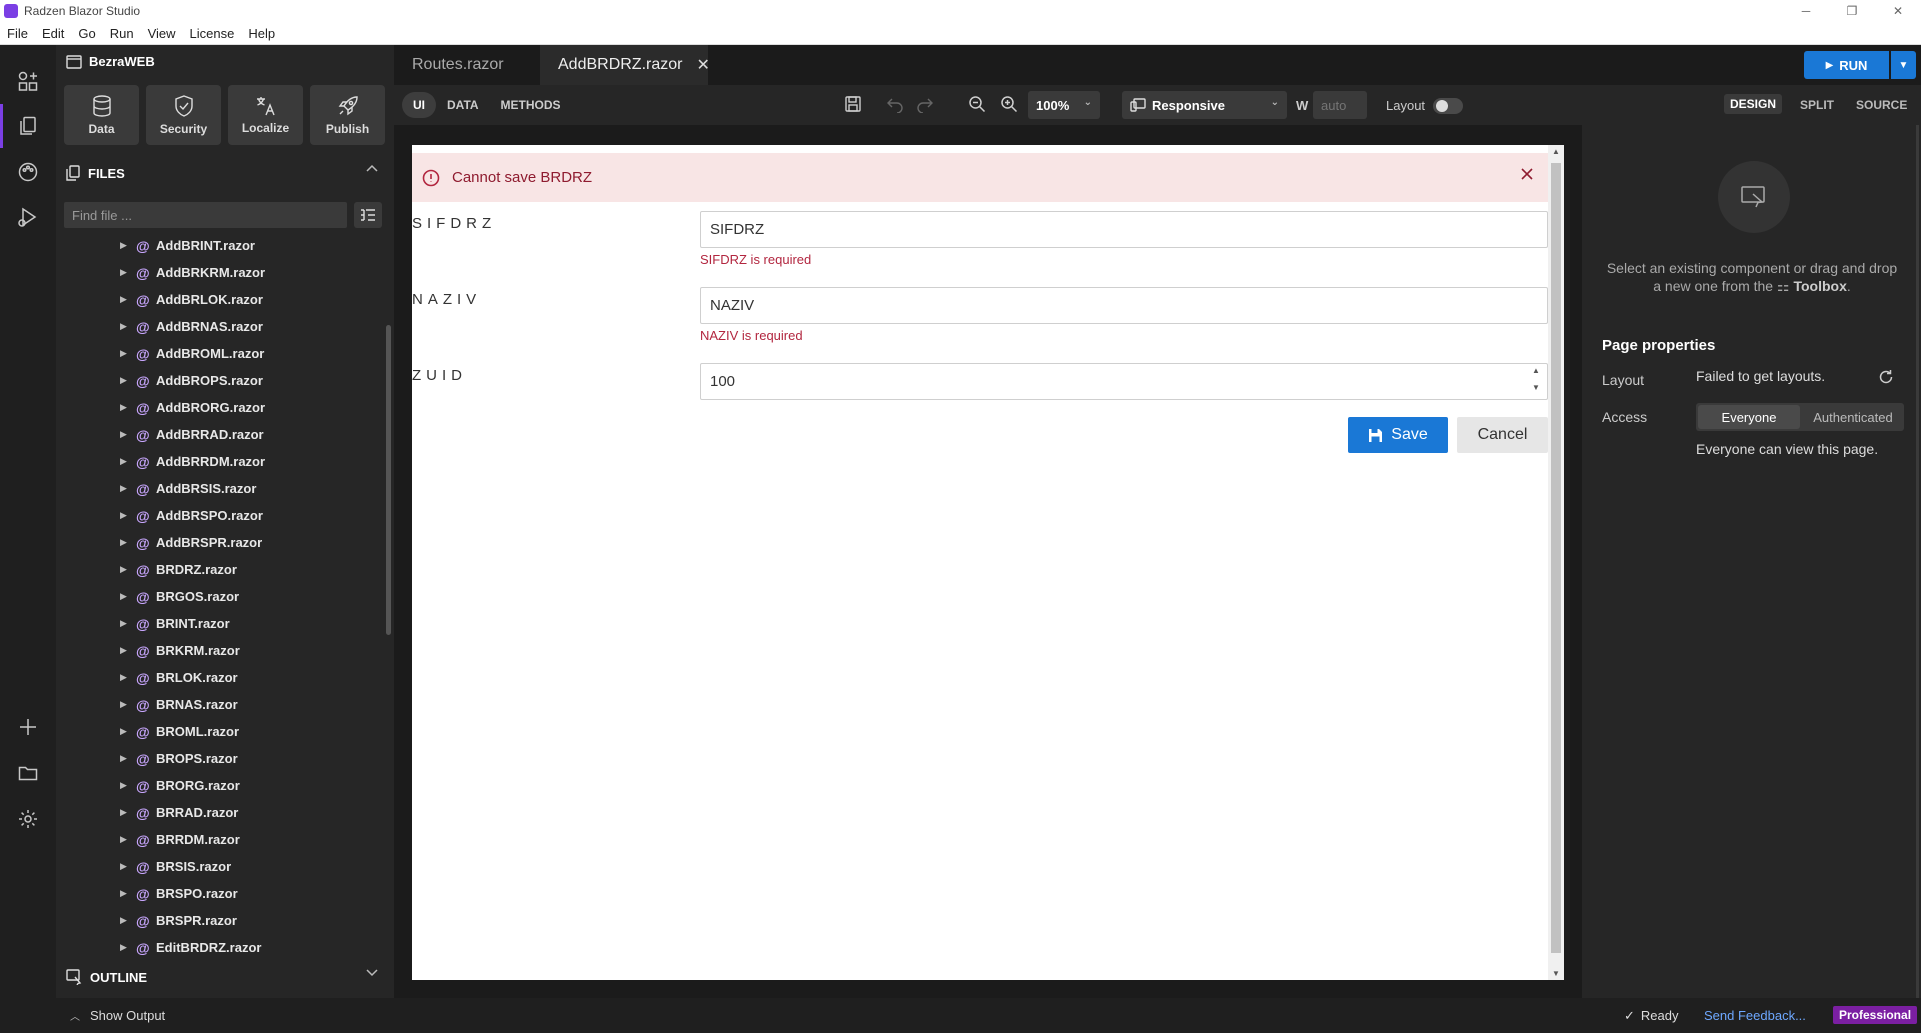 The width and height of the screenshot is (1921, 1033). What do you see at coordinates (162, 33) in the screenshot?
I see `menu-view: View` at bounding box center [162, 33].